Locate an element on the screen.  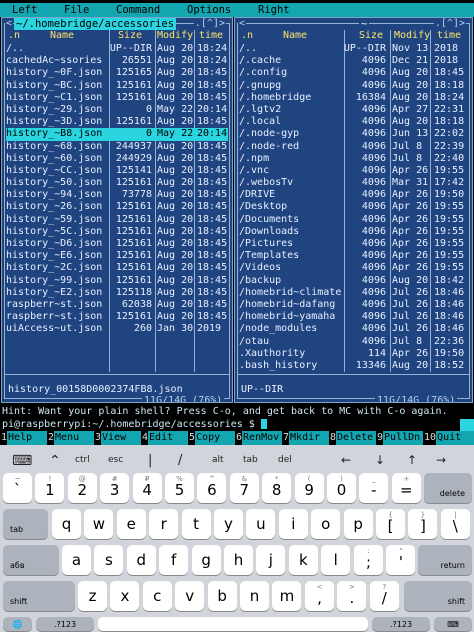
file-row: /otau 4096 Jul 8 22:36 is located at coordinates (353, 342).